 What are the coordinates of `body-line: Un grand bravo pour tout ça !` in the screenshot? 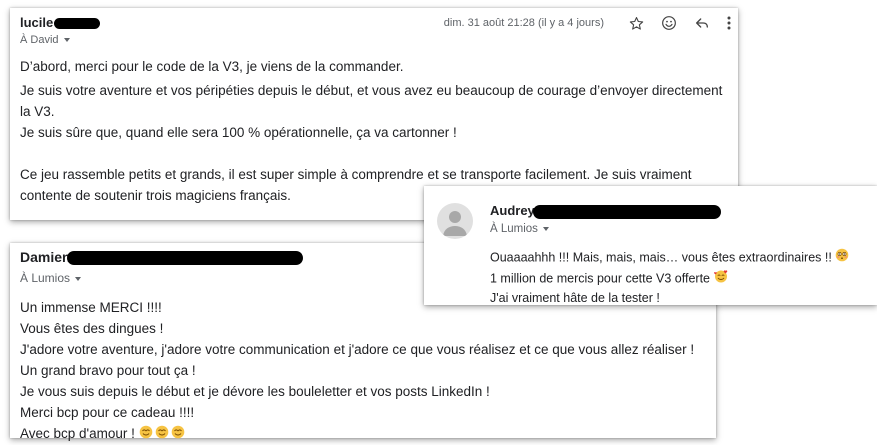 It's located at (108, 370).